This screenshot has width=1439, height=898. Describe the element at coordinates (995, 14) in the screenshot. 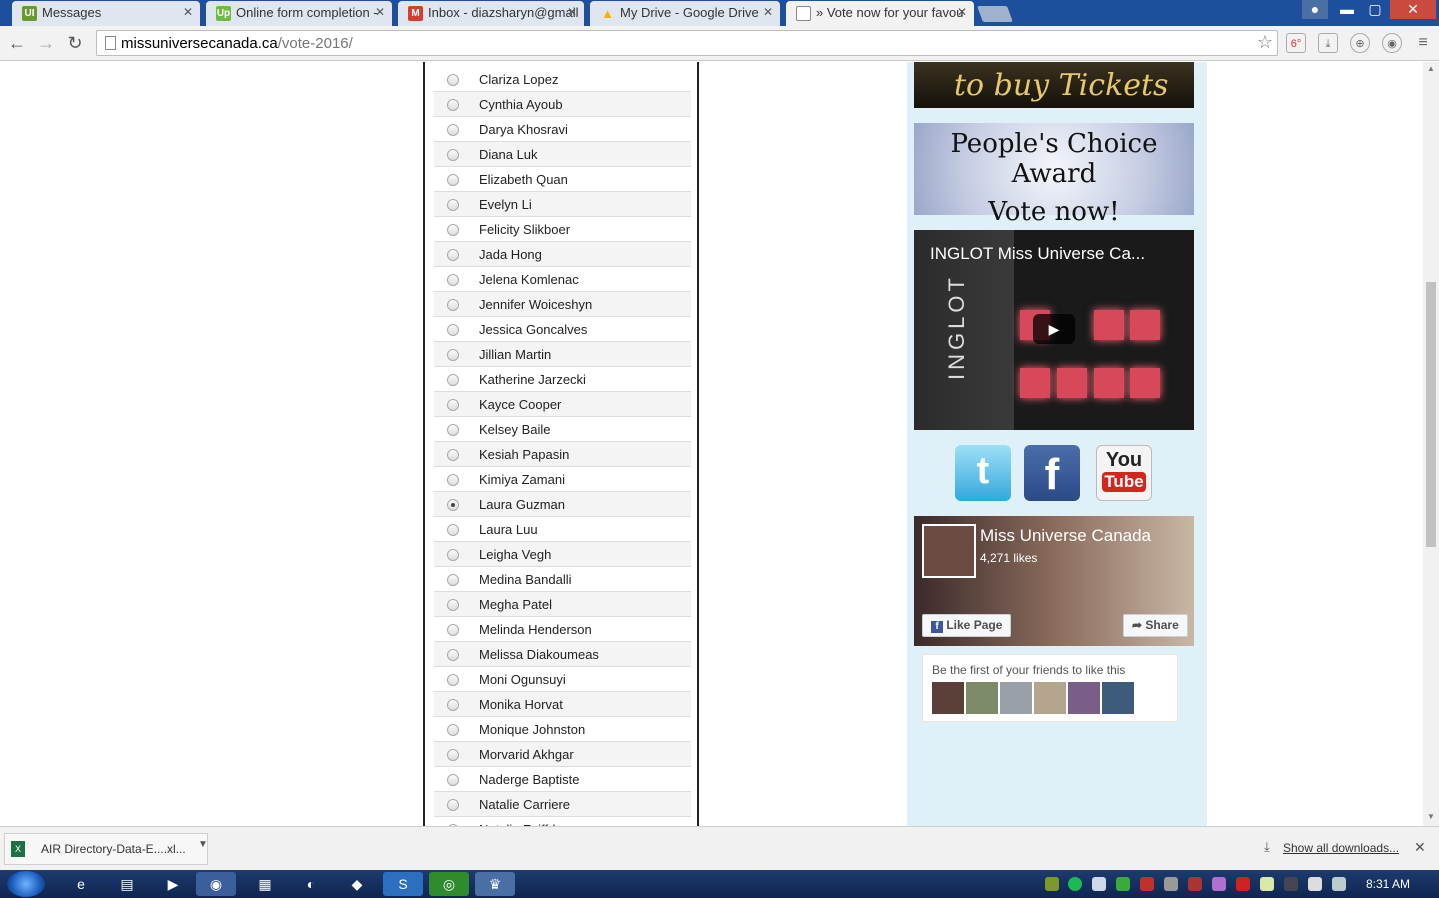

I see `new-tab-button` at that location.